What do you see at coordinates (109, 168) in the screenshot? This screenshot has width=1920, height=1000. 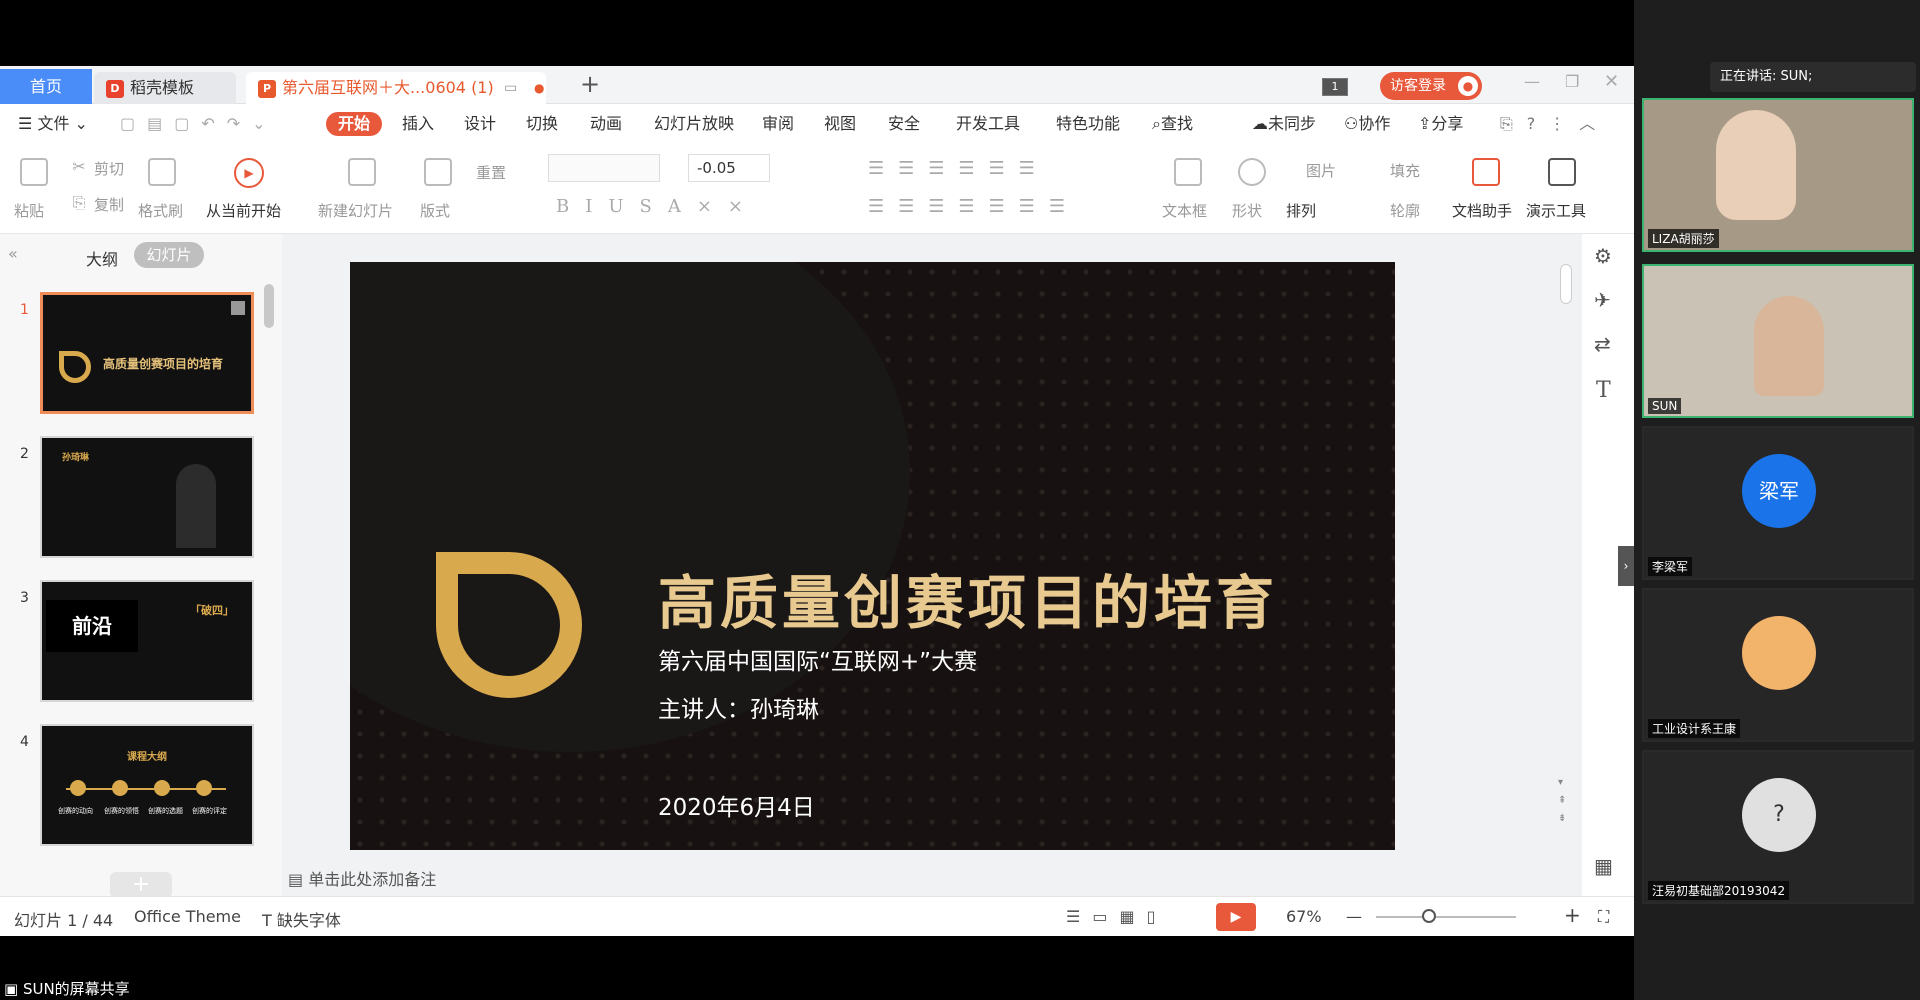 I see `cut-label: 剪切` at bounding box center [109, 168].